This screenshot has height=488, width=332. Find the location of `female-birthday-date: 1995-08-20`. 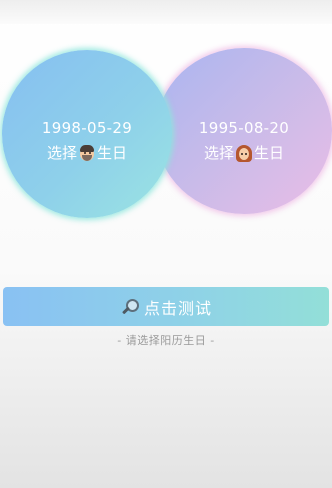

female-birthday-date: 1995-08-20 is located at coordinates (244, 128).